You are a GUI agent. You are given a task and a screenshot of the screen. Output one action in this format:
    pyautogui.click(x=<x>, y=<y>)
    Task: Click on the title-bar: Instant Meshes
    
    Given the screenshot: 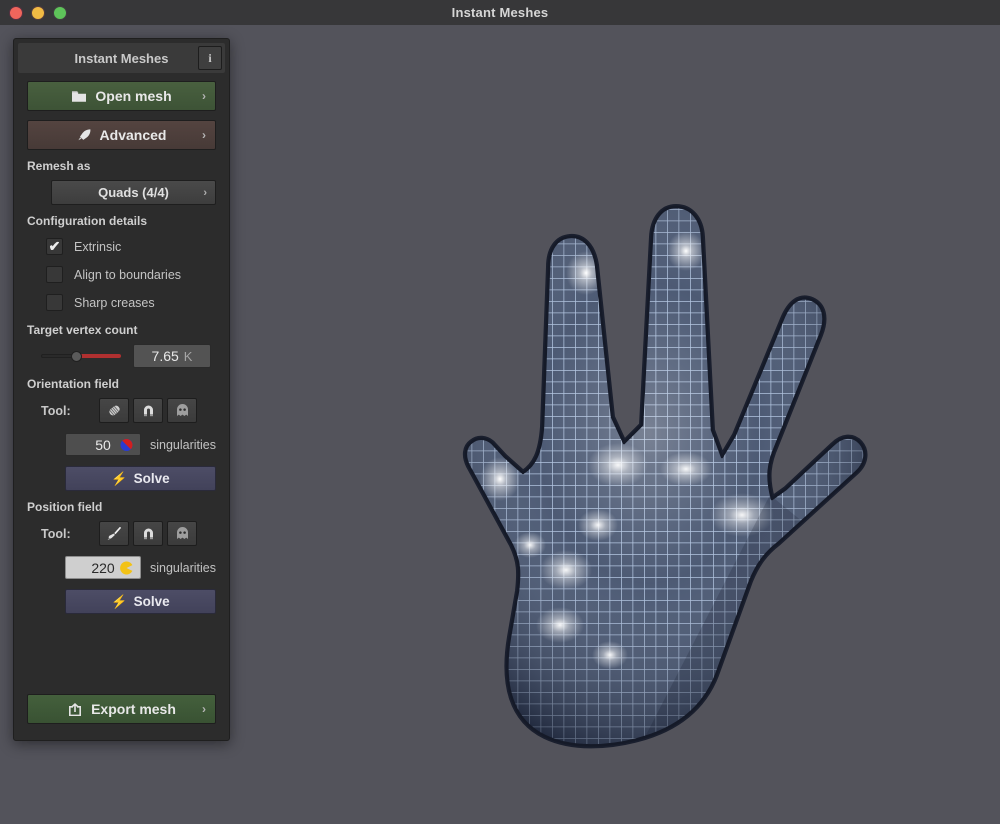 What is the action you would take?
    pyautogui.click(x=500, y=12)
    